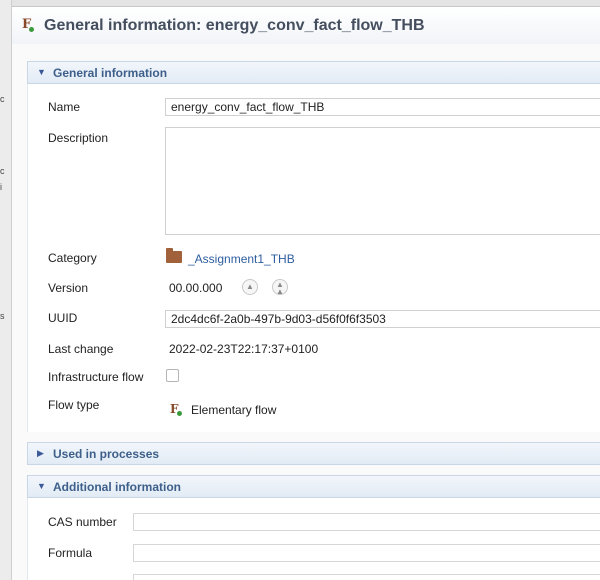 The image size is (600, 580). Describe the element at coordinates (2, 316) in the screenshot. I see `left-strip-glyph: s` at that location.